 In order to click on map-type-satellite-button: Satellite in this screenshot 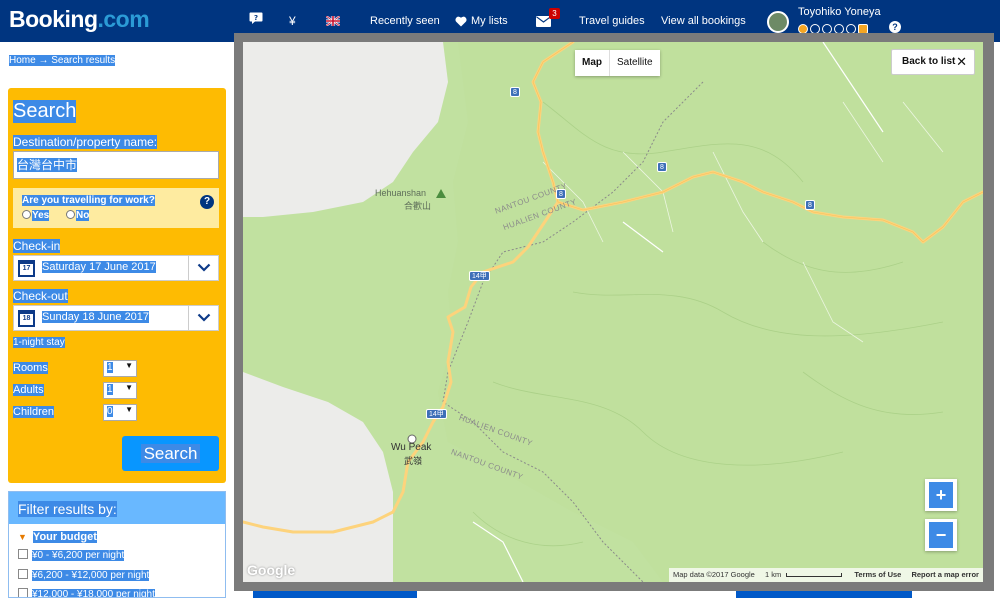, I will do `click(635, 63)`.